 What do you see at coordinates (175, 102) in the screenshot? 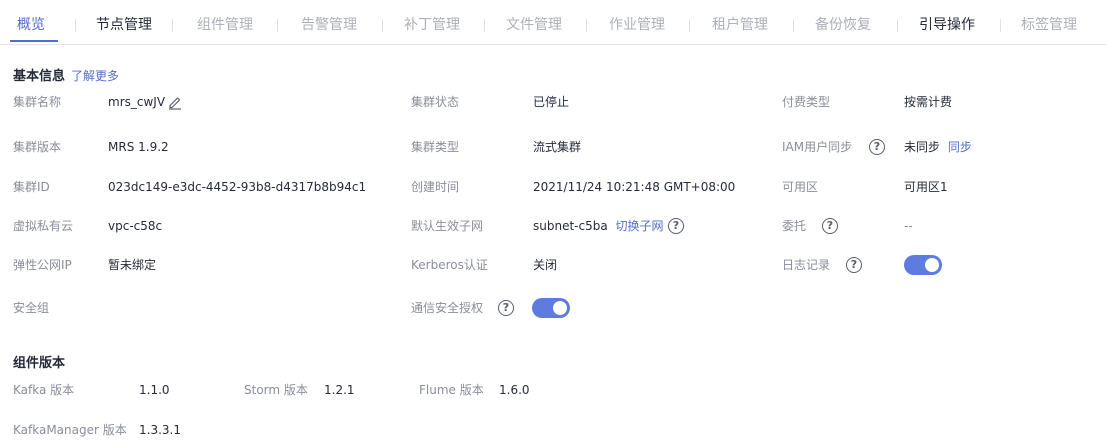
I see `pencil-icon` at bounding box center [175, 102].